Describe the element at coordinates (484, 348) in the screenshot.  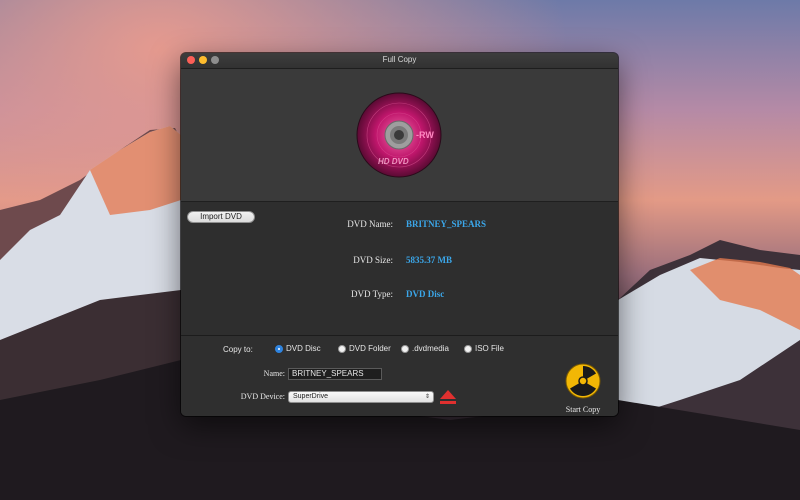
I see `radio-iso-file: ISO File` at that location.